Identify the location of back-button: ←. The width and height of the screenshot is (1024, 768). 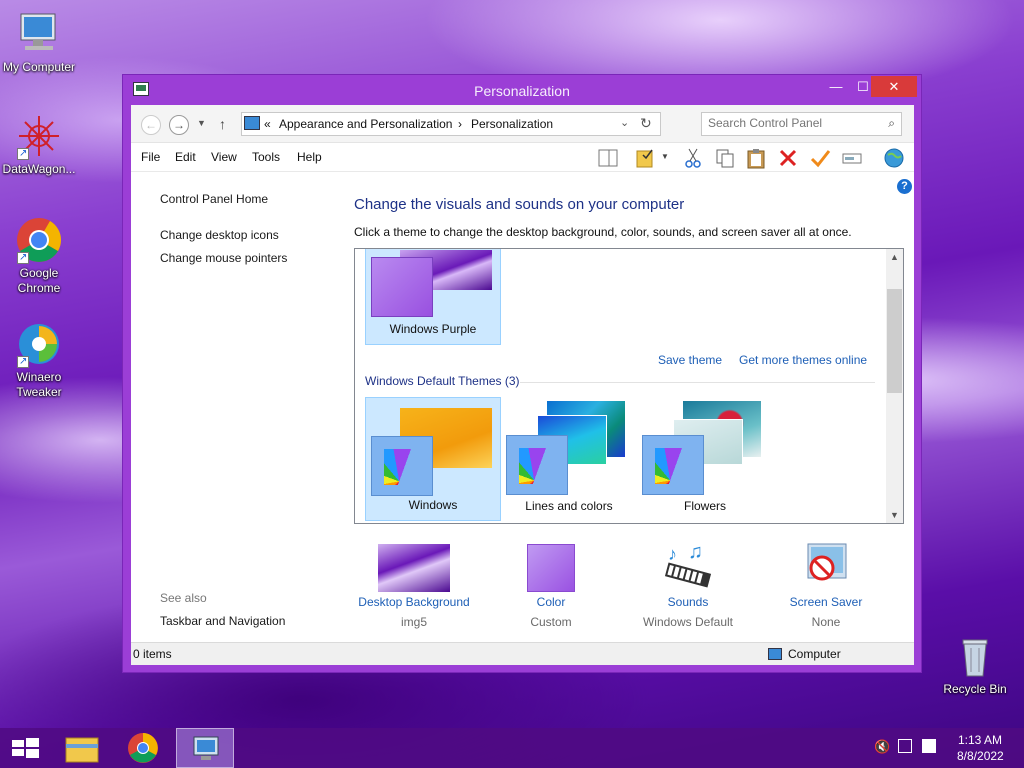
(151, 125).